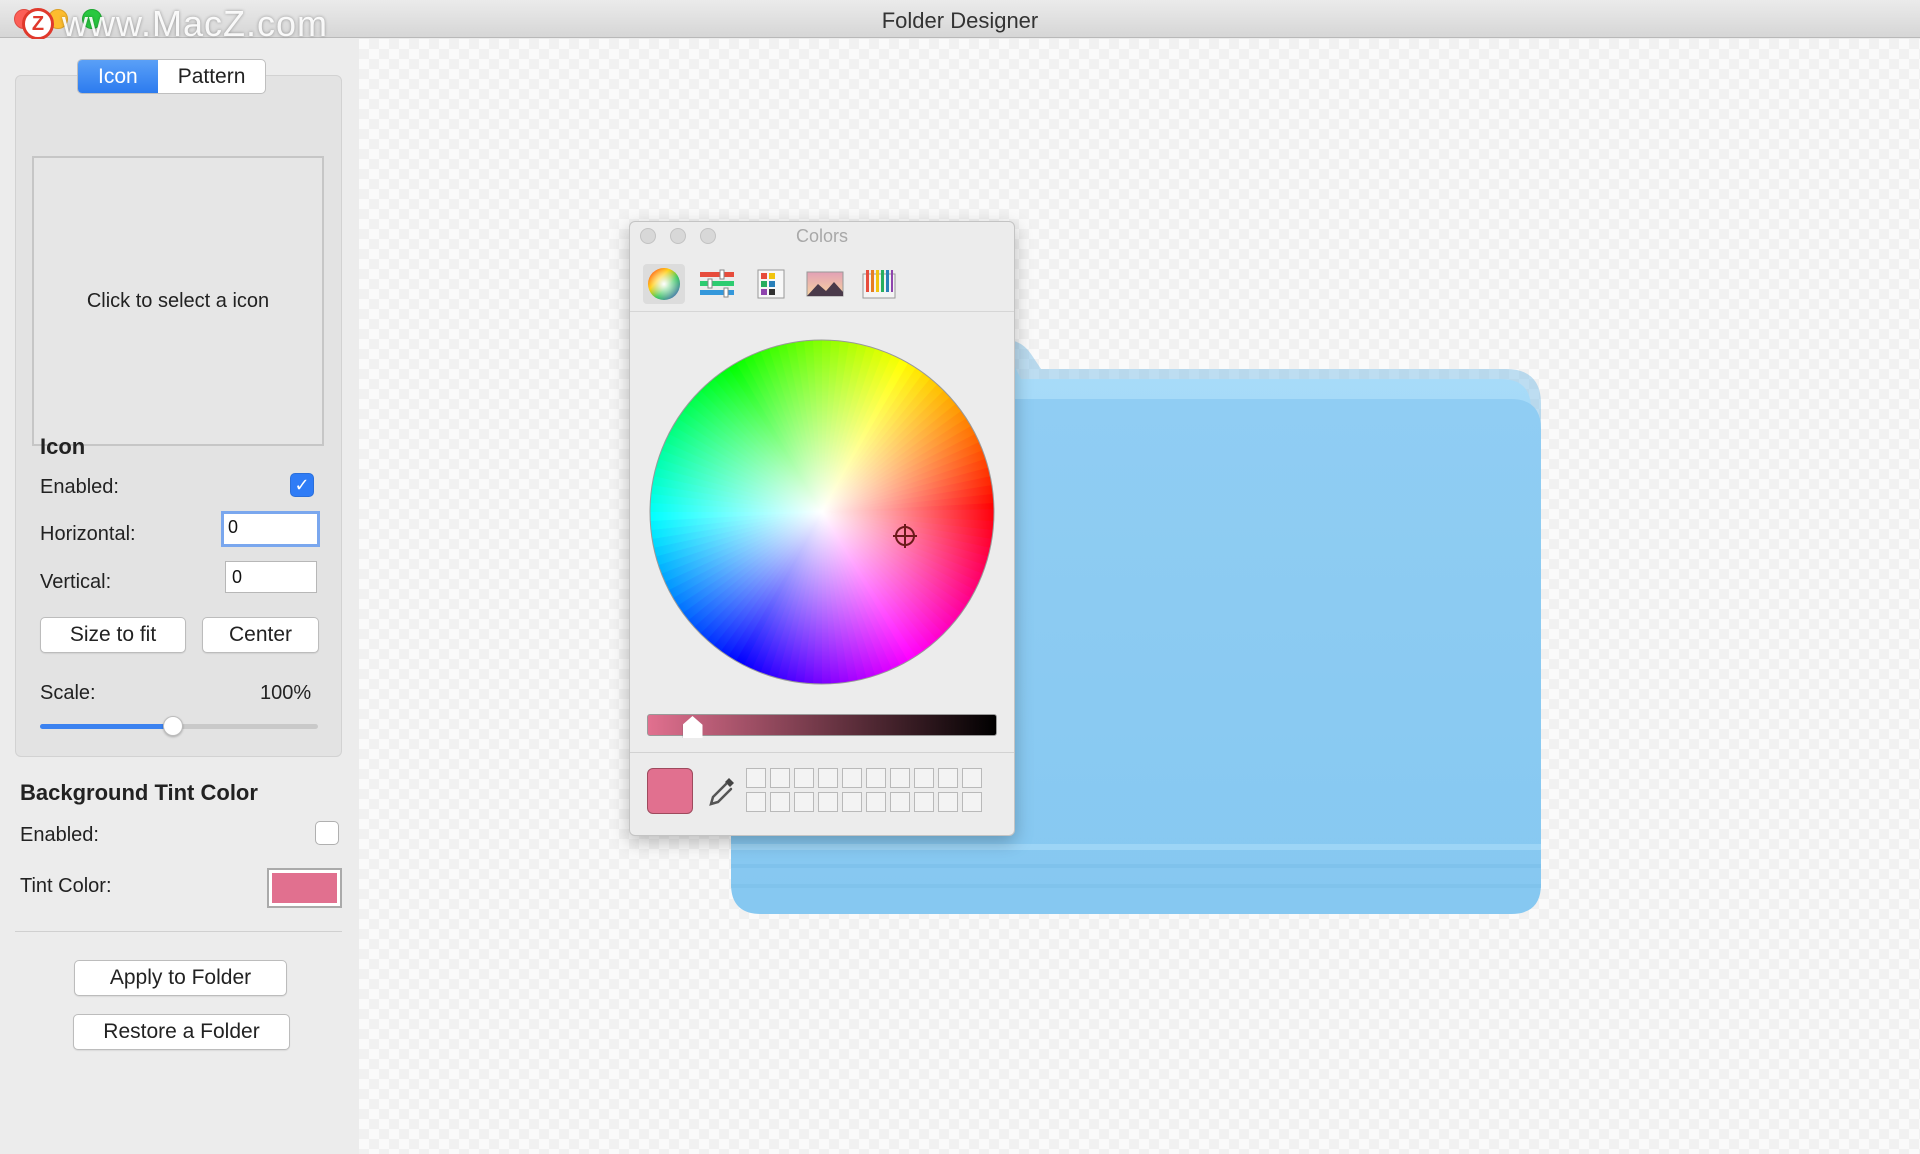  I want to click on custom-swatches, so click(864, 790).